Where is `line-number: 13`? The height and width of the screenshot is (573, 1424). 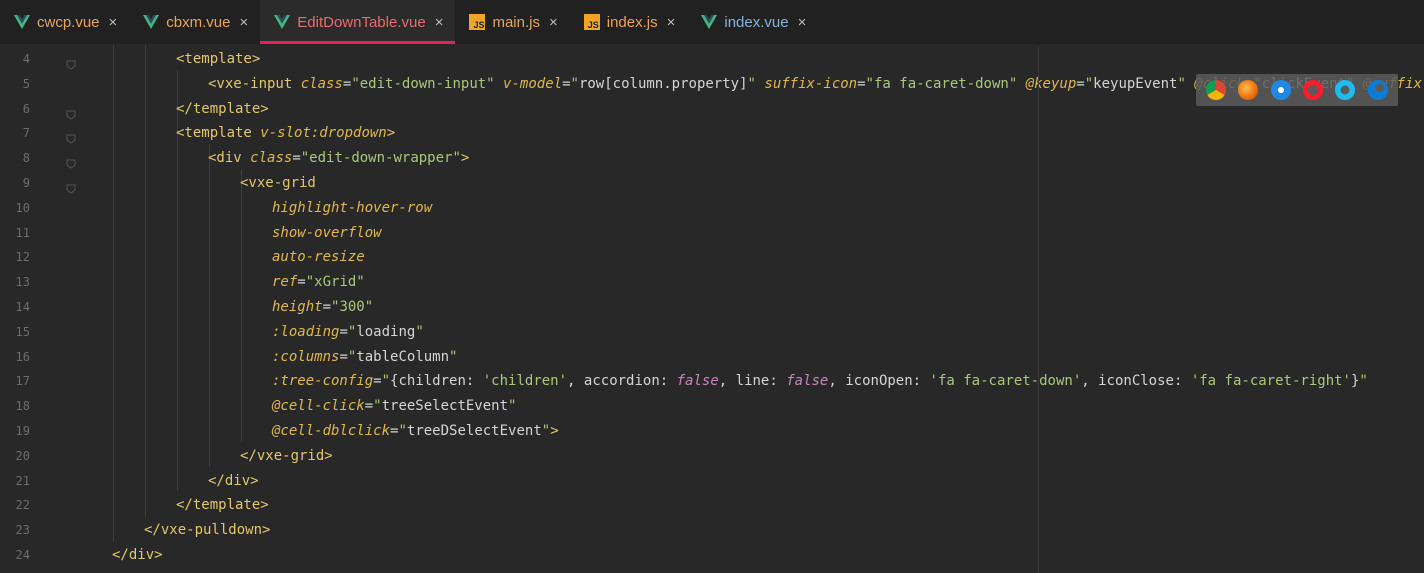
line-number: 13 is located at coordinates (22, 282).